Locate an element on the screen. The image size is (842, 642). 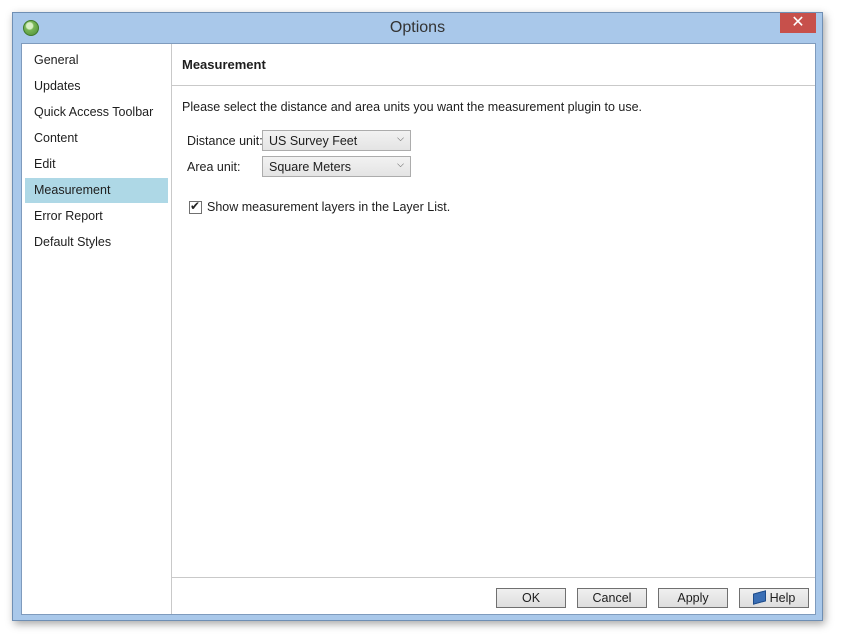
sidebar-item-measurement: Measurement is located at coordinates (96, 190).